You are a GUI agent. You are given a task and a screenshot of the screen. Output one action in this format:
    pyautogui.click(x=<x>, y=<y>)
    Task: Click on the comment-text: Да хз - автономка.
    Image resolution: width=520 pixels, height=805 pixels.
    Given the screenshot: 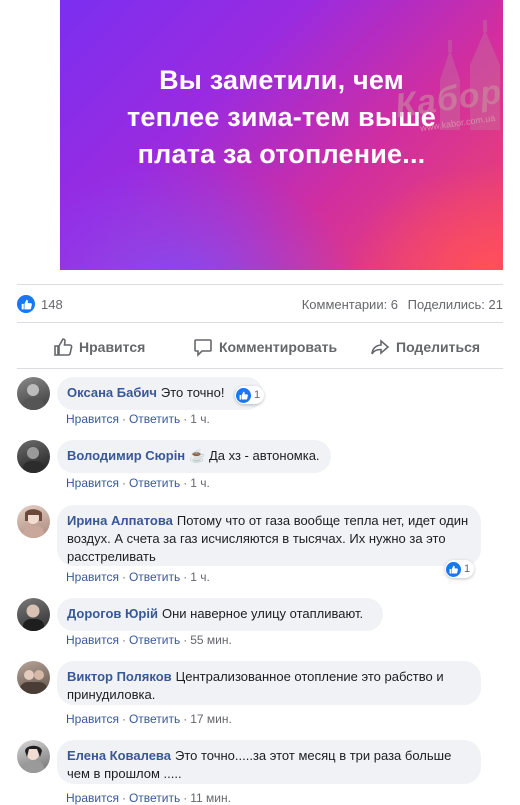 What is the action you would take?
    pyautogui.click(x=264, y=455)
    